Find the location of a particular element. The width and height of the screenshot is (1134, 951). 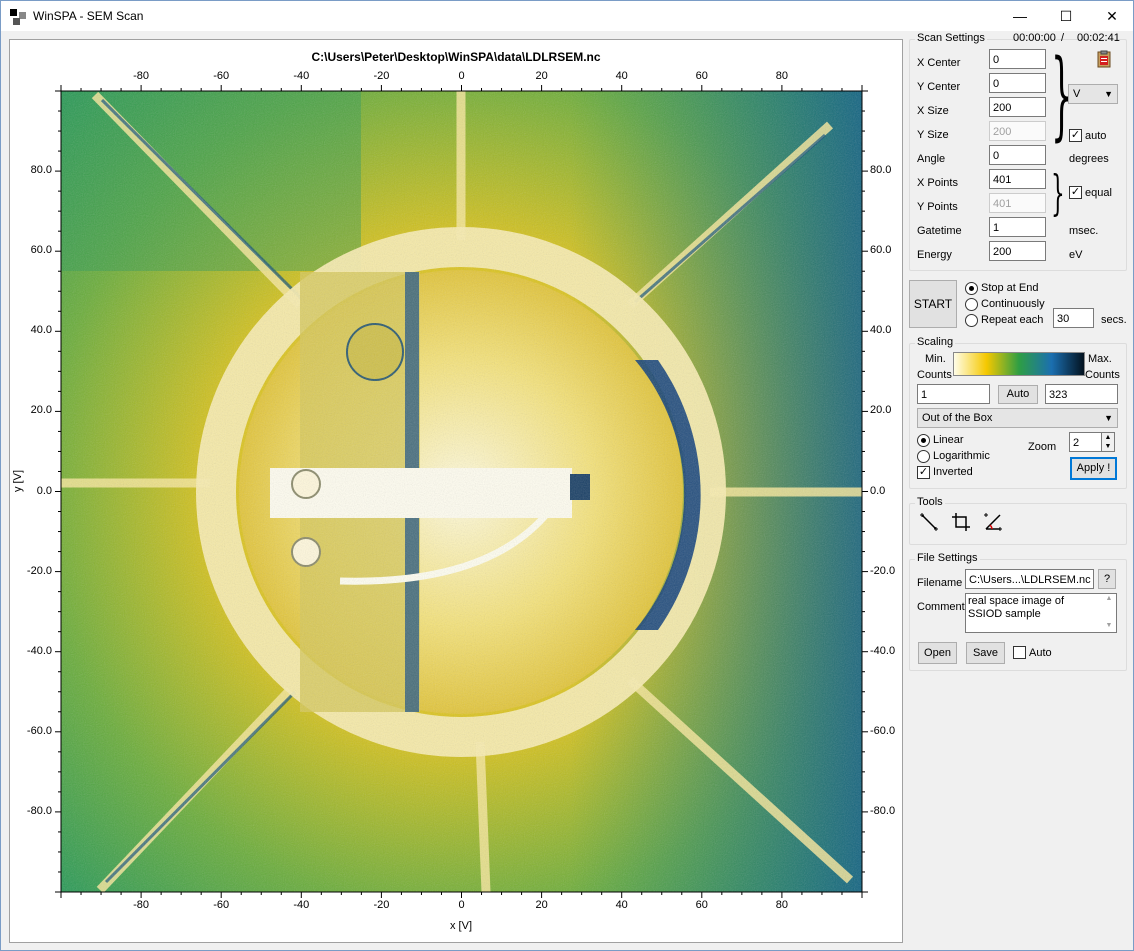

x-tick-label-bottom: -40 is located at coordinates (301, 905).